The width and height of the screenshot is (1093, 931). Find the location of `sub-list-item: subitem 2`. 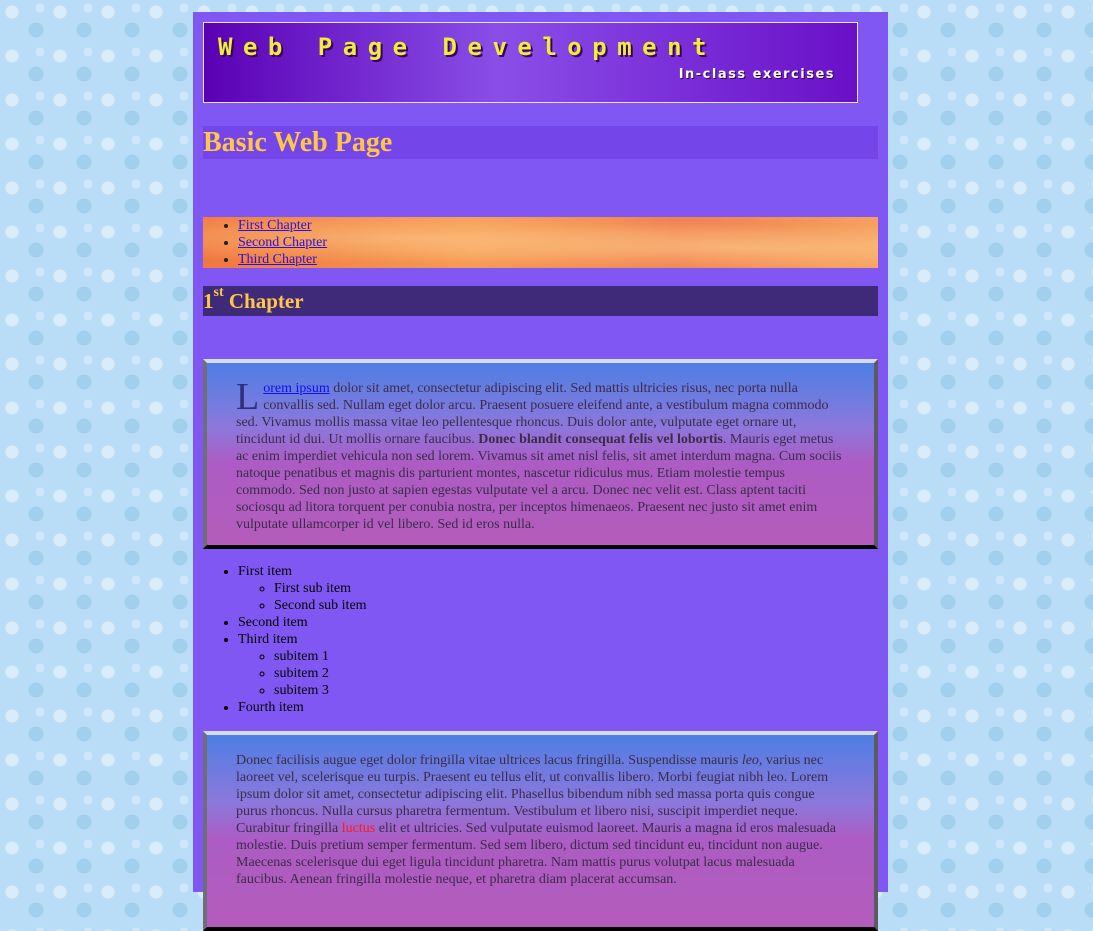

sub-list-item: subitem 2 is located at coordinates (320, 673).